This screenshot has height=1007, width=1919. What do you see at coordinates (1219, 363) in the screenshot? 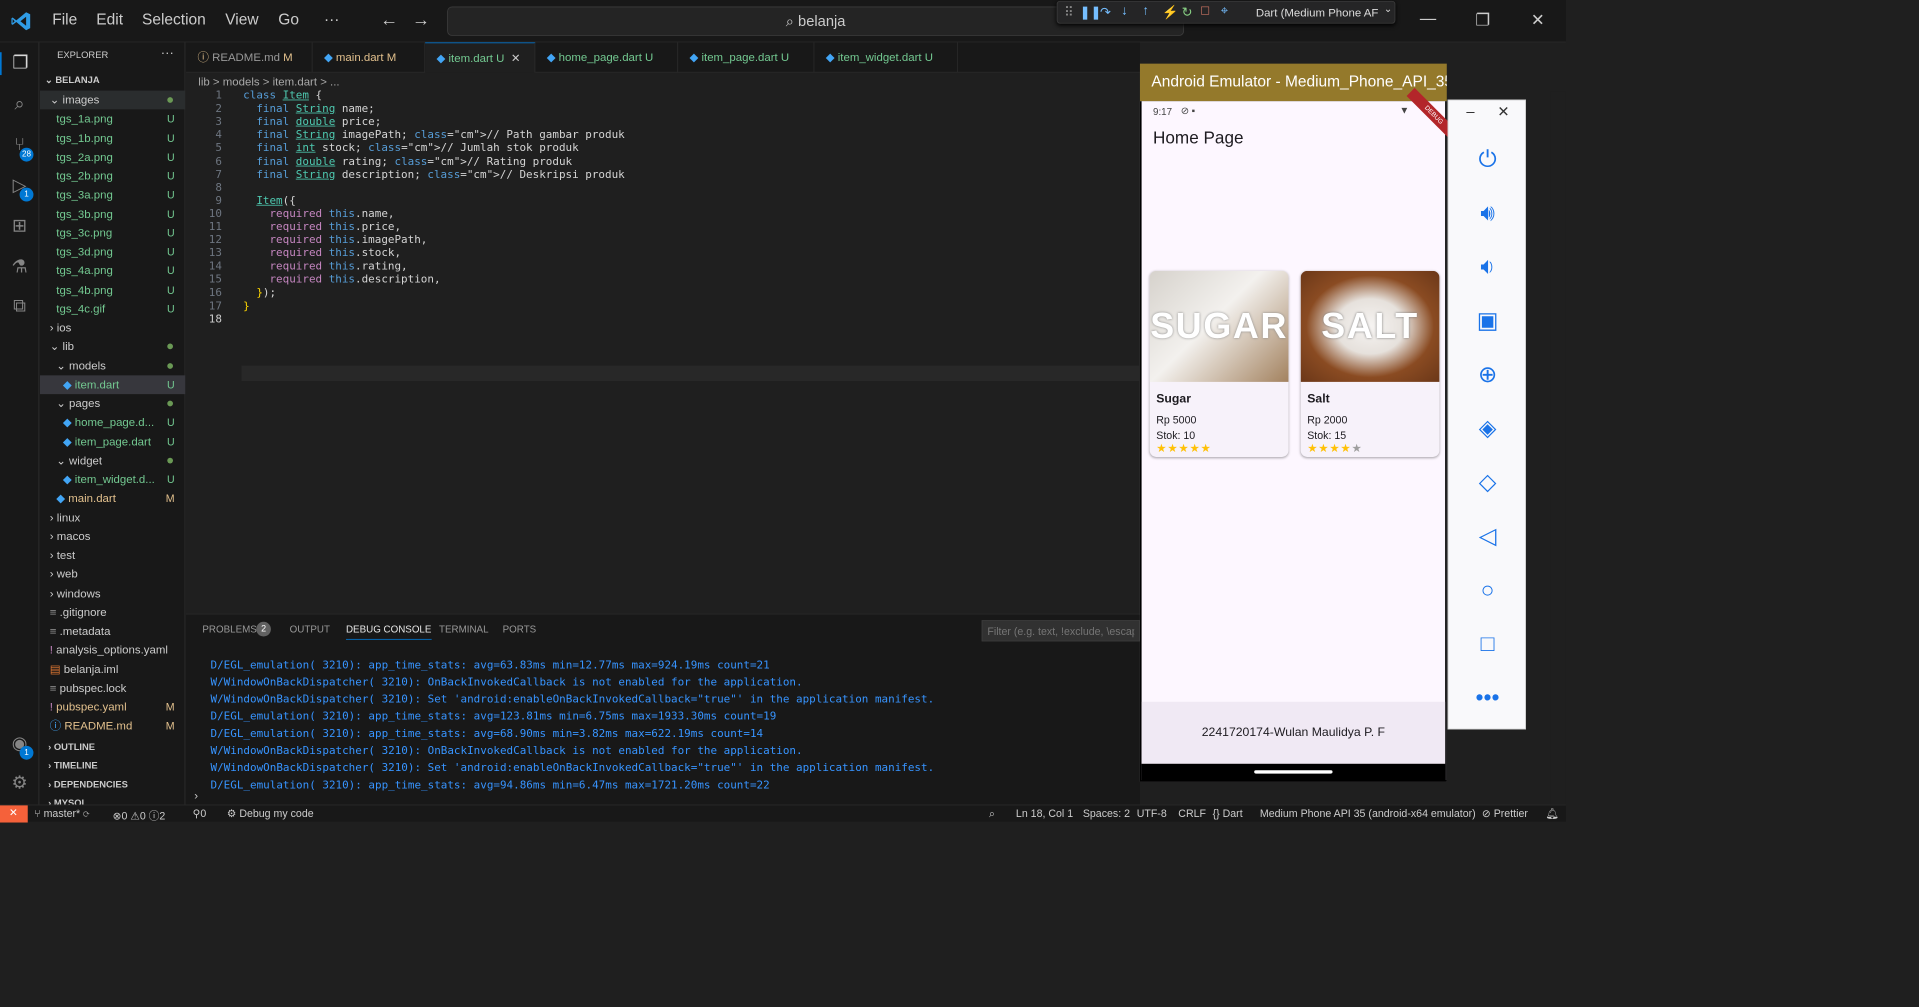
I see `product-card-sugar: SUGAR Sugar Rp 5000 Stok: 10 ★★★★★` at bounding box center [1219, 363].